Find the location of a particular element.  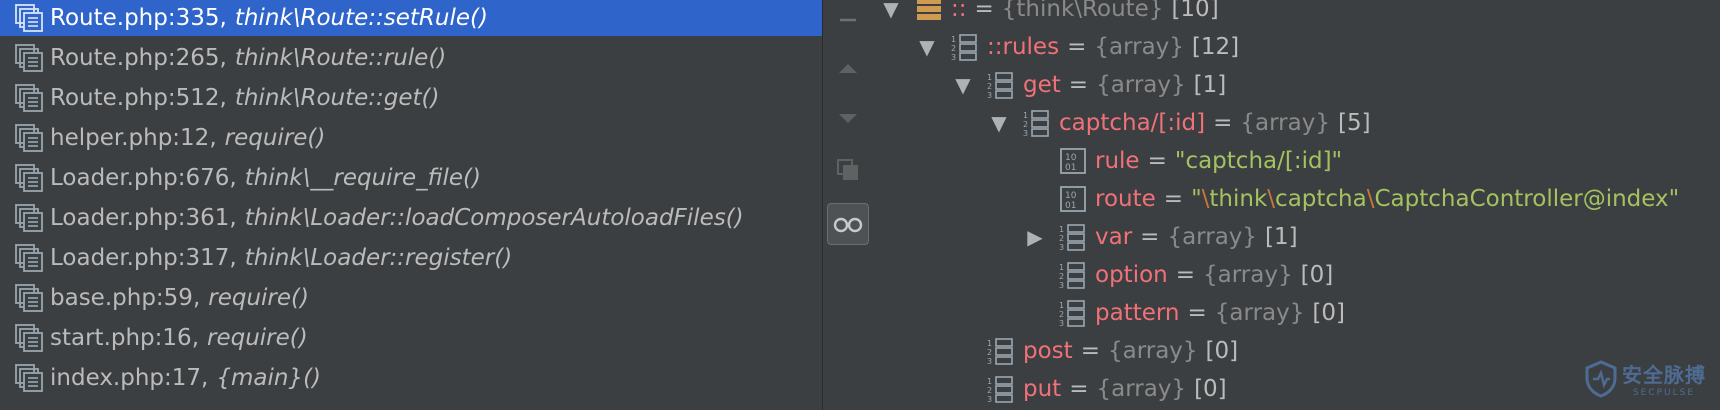

frame-row: Route.php:335, think\Route::setRule() is located at coordinates (411, 18).